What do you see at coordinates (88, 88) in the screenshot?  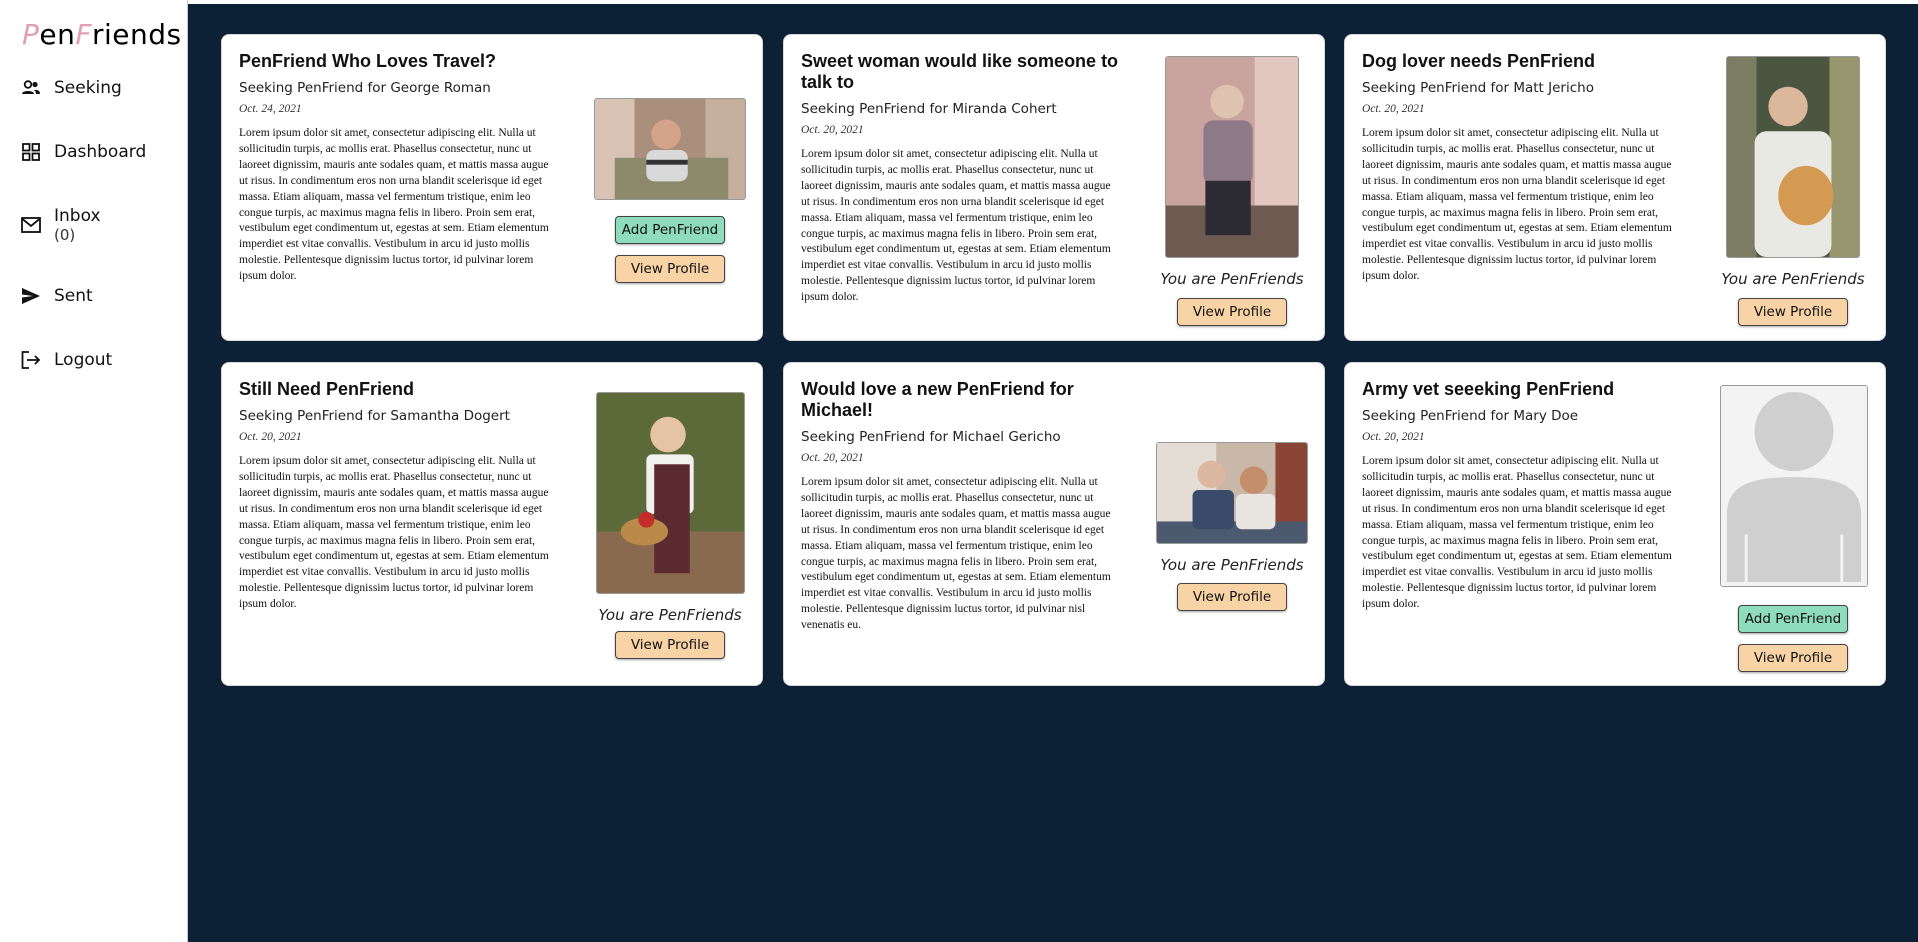 I see `nav-label-seeking: Seeking` at bounding box center [88, 88].